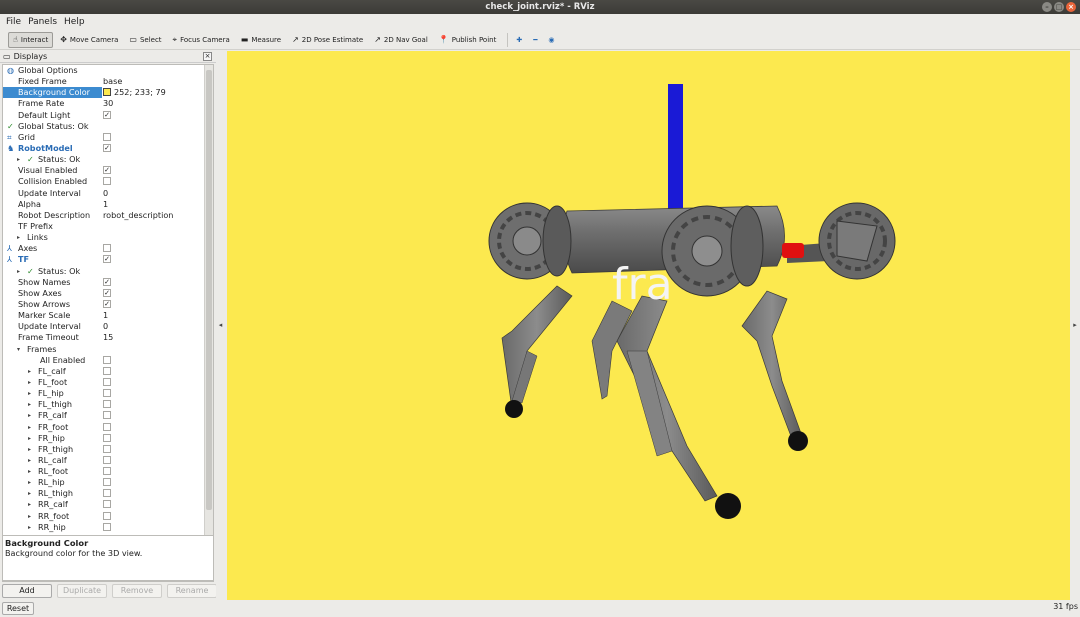  I want to click on tool-measure: ▬ Measure, so click(261, 40).